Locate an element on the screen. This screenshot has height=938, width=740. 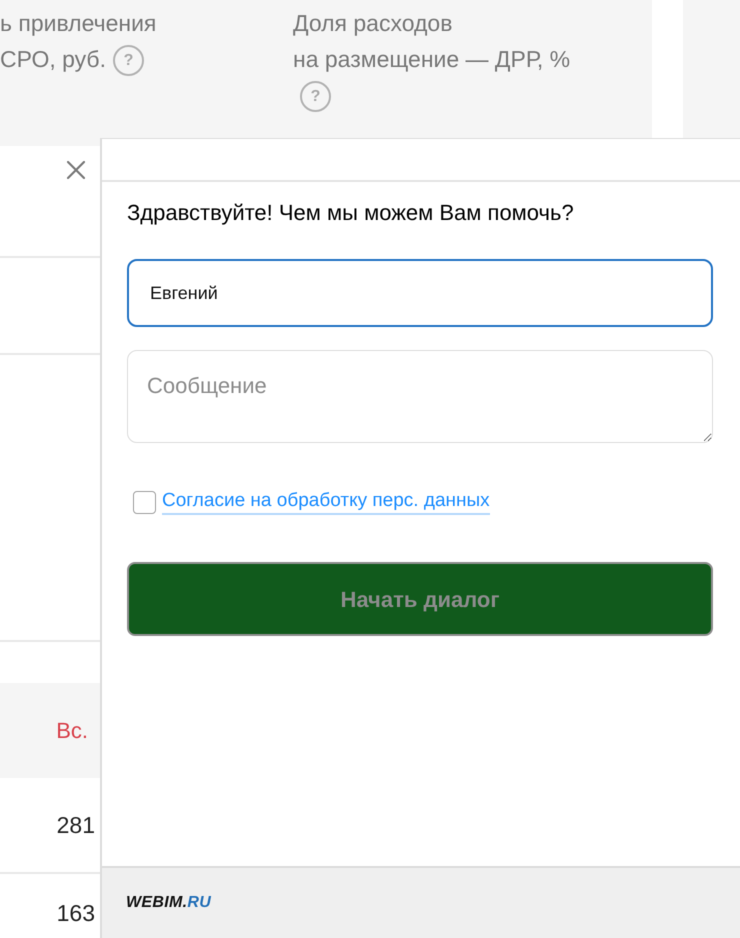
name-field: Евгений is located at coordinates (420, 293).